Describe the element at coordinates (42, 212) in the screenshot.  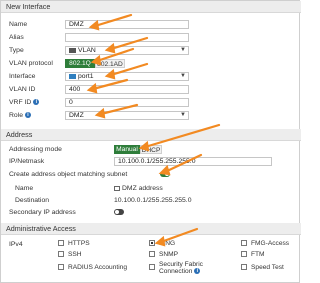
I see `secondary-ip-label: Secondary IP address` at that location.